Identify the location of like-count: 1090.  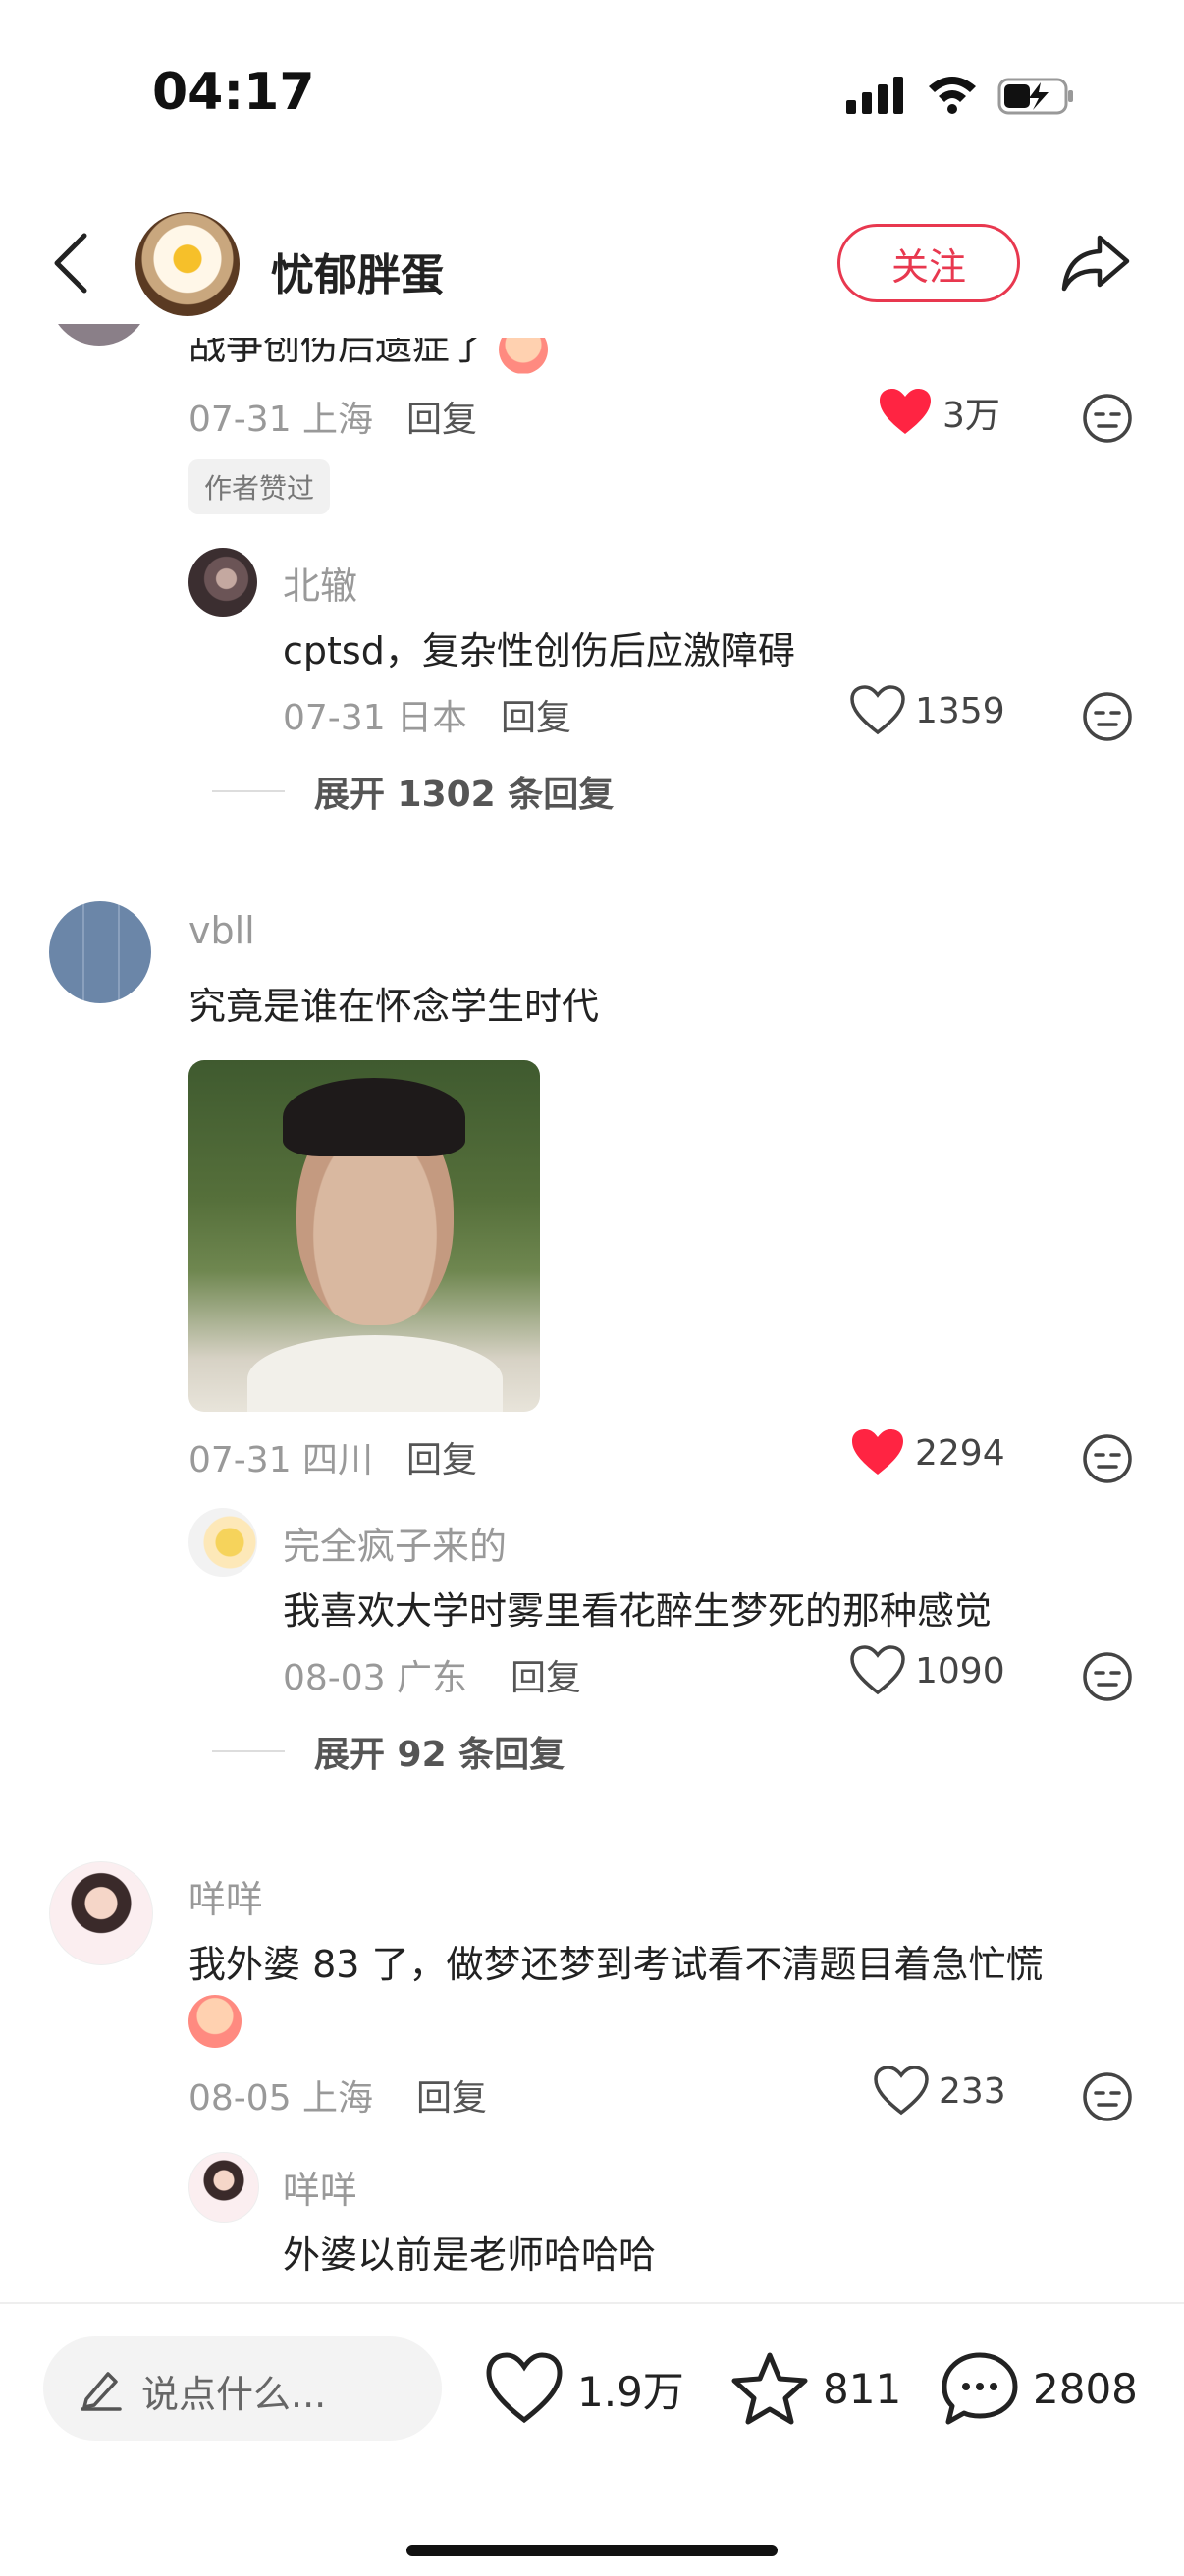
(960, 1670).